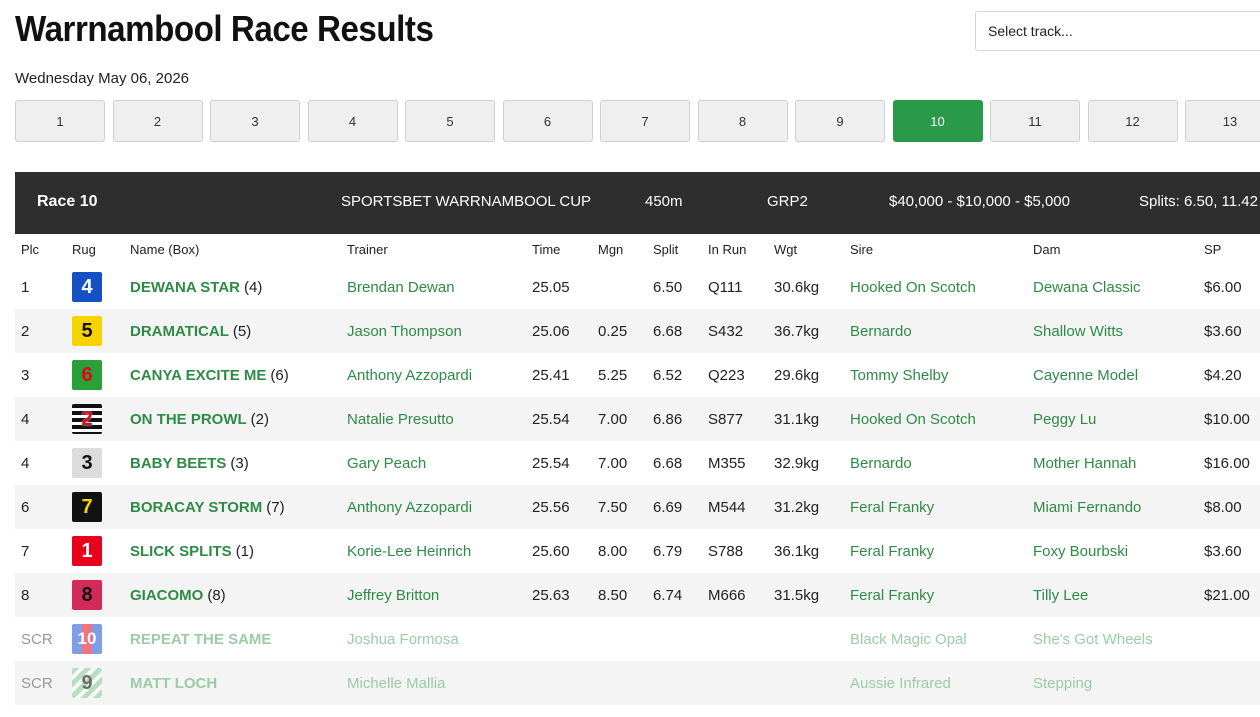  I want to click on sp-cell: $6.00, so click(1229, 287).